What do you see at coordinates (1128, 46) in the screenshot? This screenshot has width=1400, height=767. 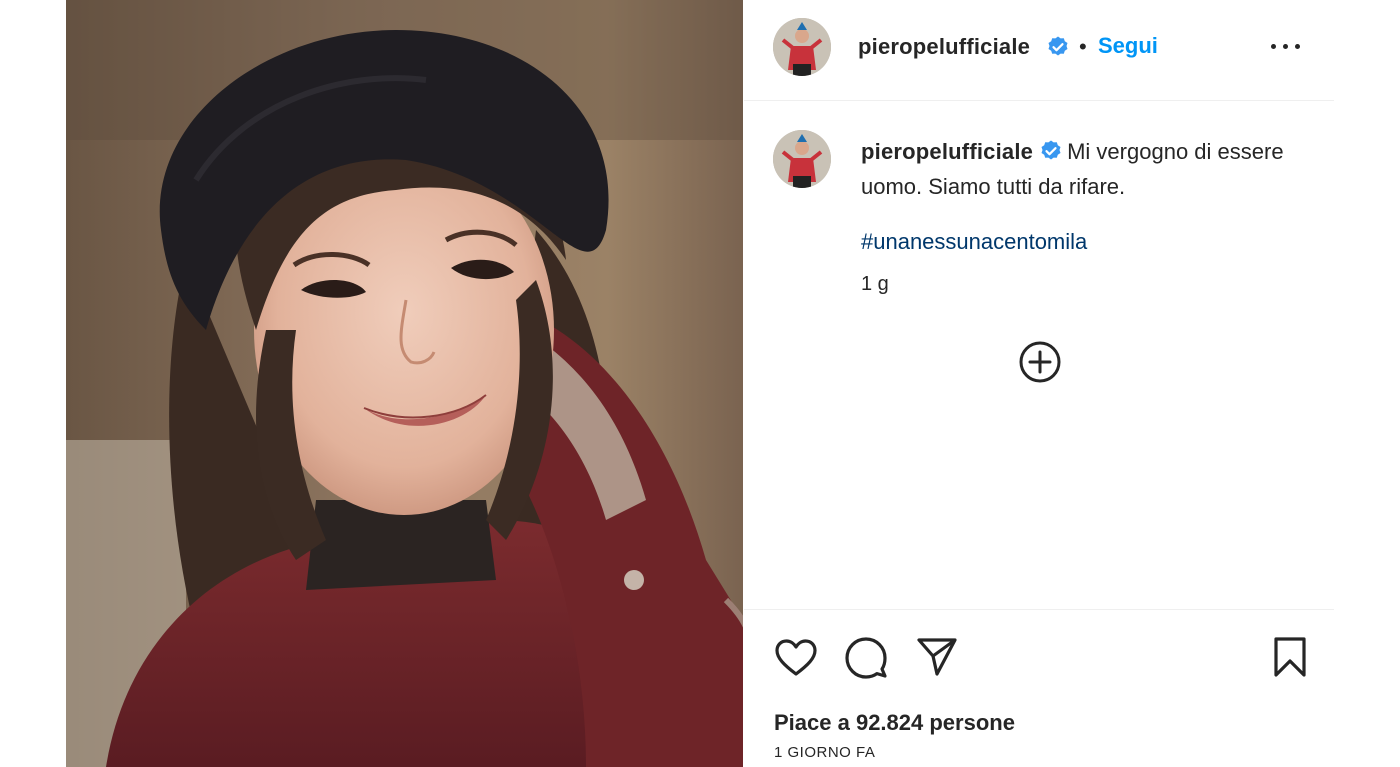 I see `follow-button: Segui` at bounding box center [1128, 46].